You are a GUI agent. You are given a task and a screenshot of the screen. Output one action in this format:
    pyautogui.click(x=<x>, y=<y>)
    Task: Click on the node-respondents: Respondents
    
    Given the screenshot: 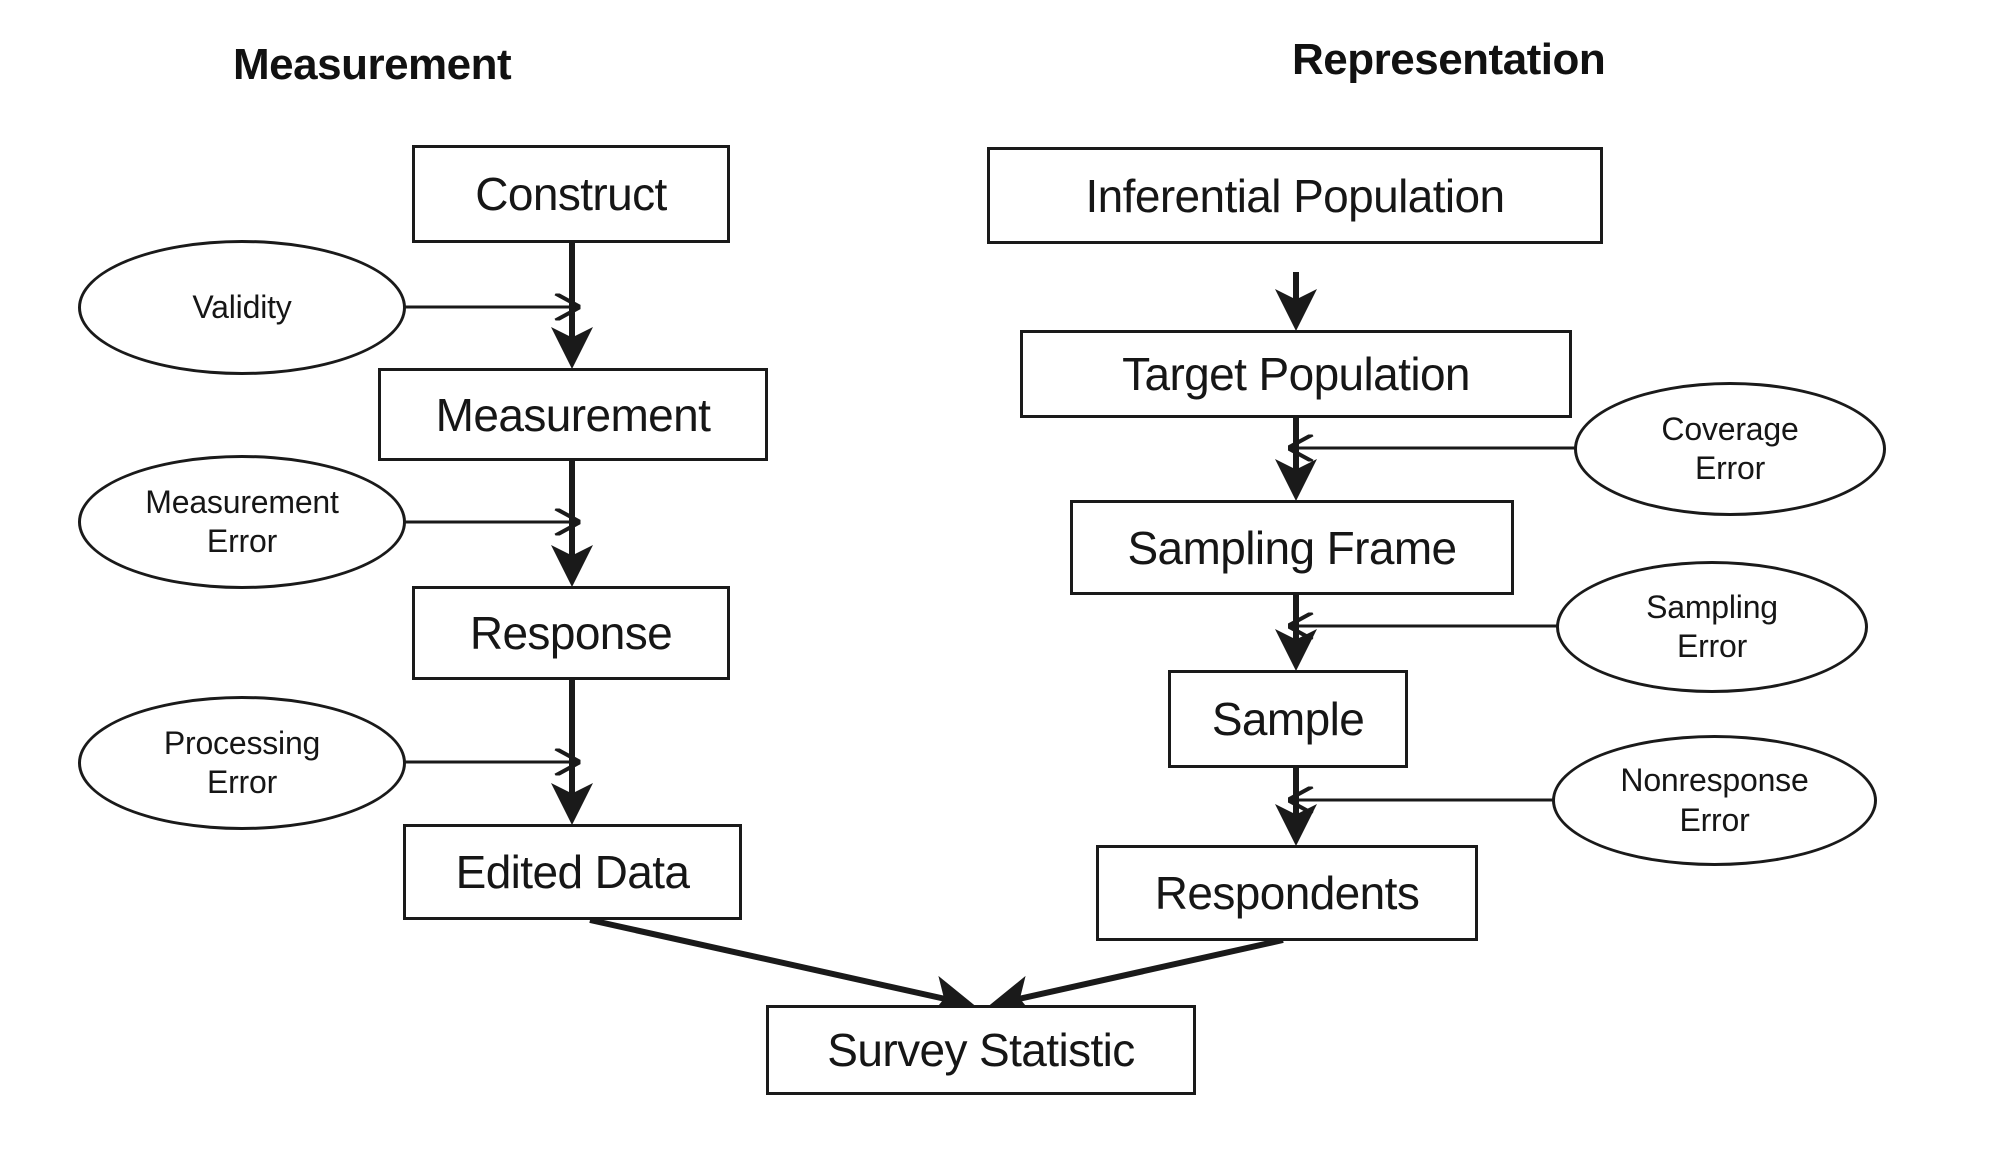 What is the action you would take?
    pyautogui.click(x=1287, y=893)
    